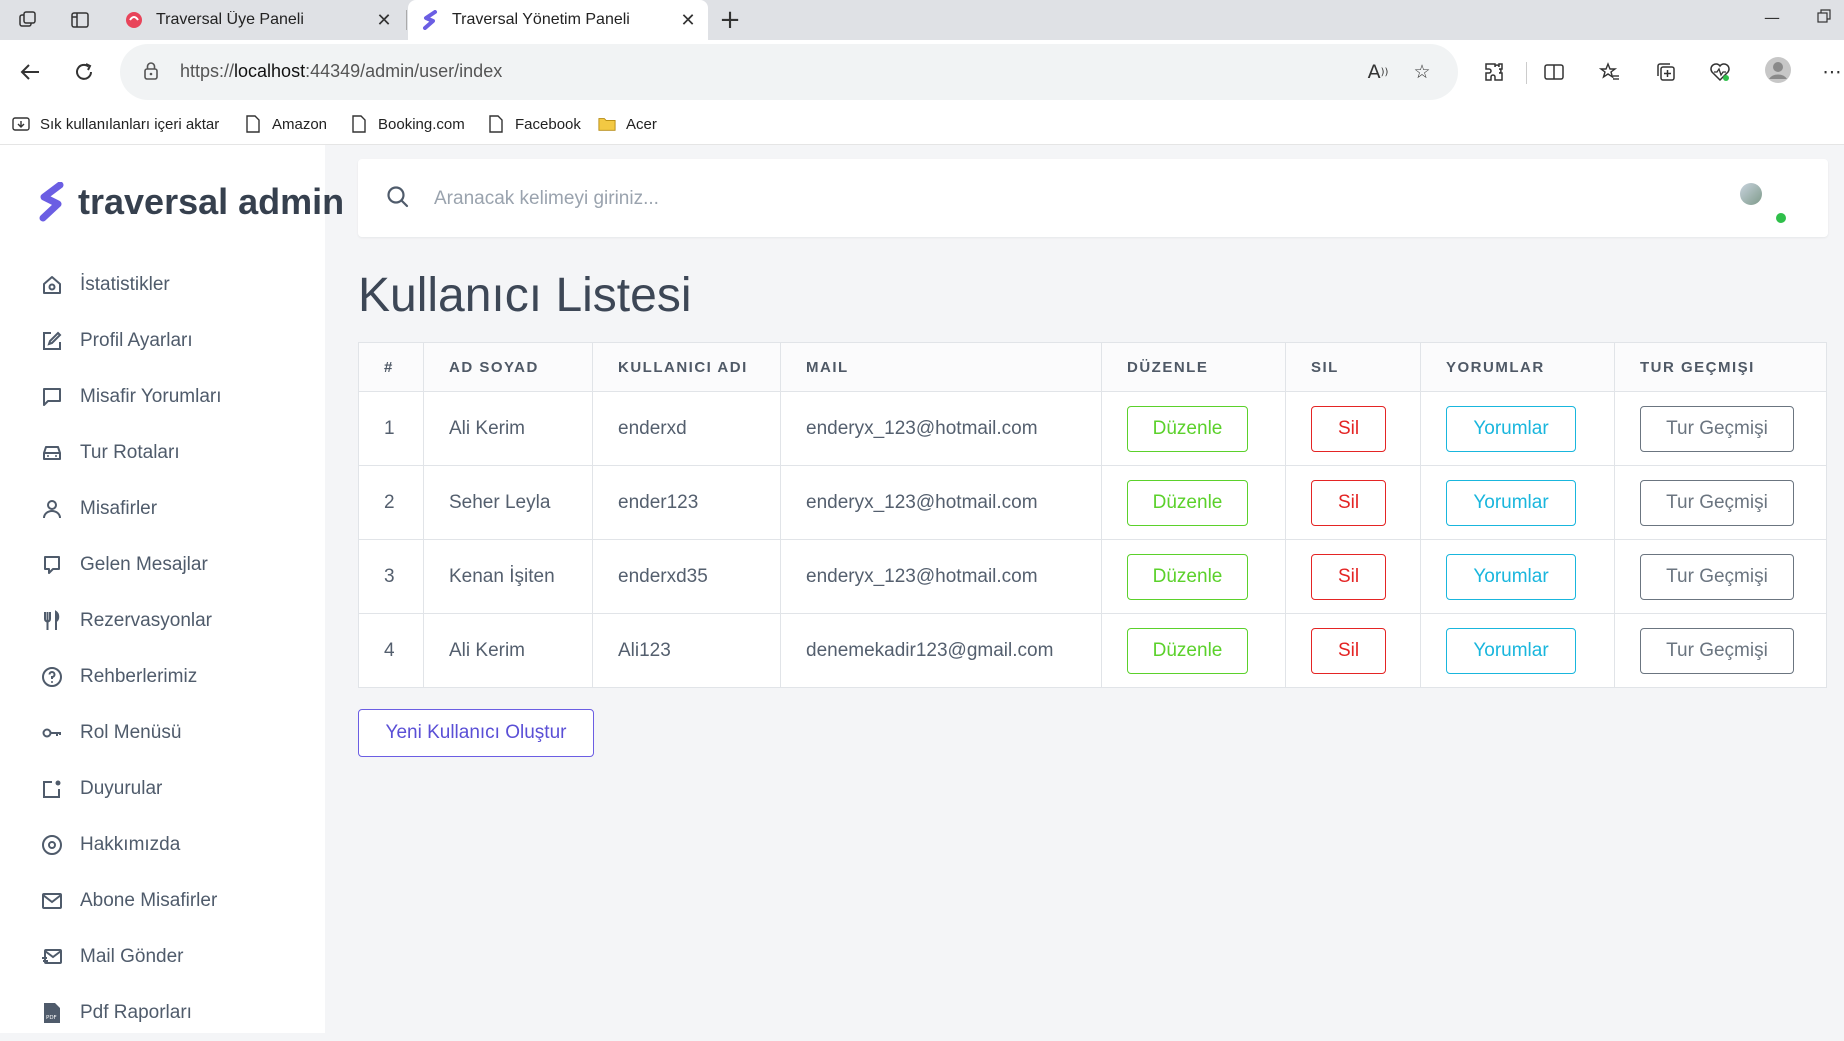  What do you see at coordinates (52, 621) in the screenshot?
I see `utensils-icon` at bounding box center [52, 621].